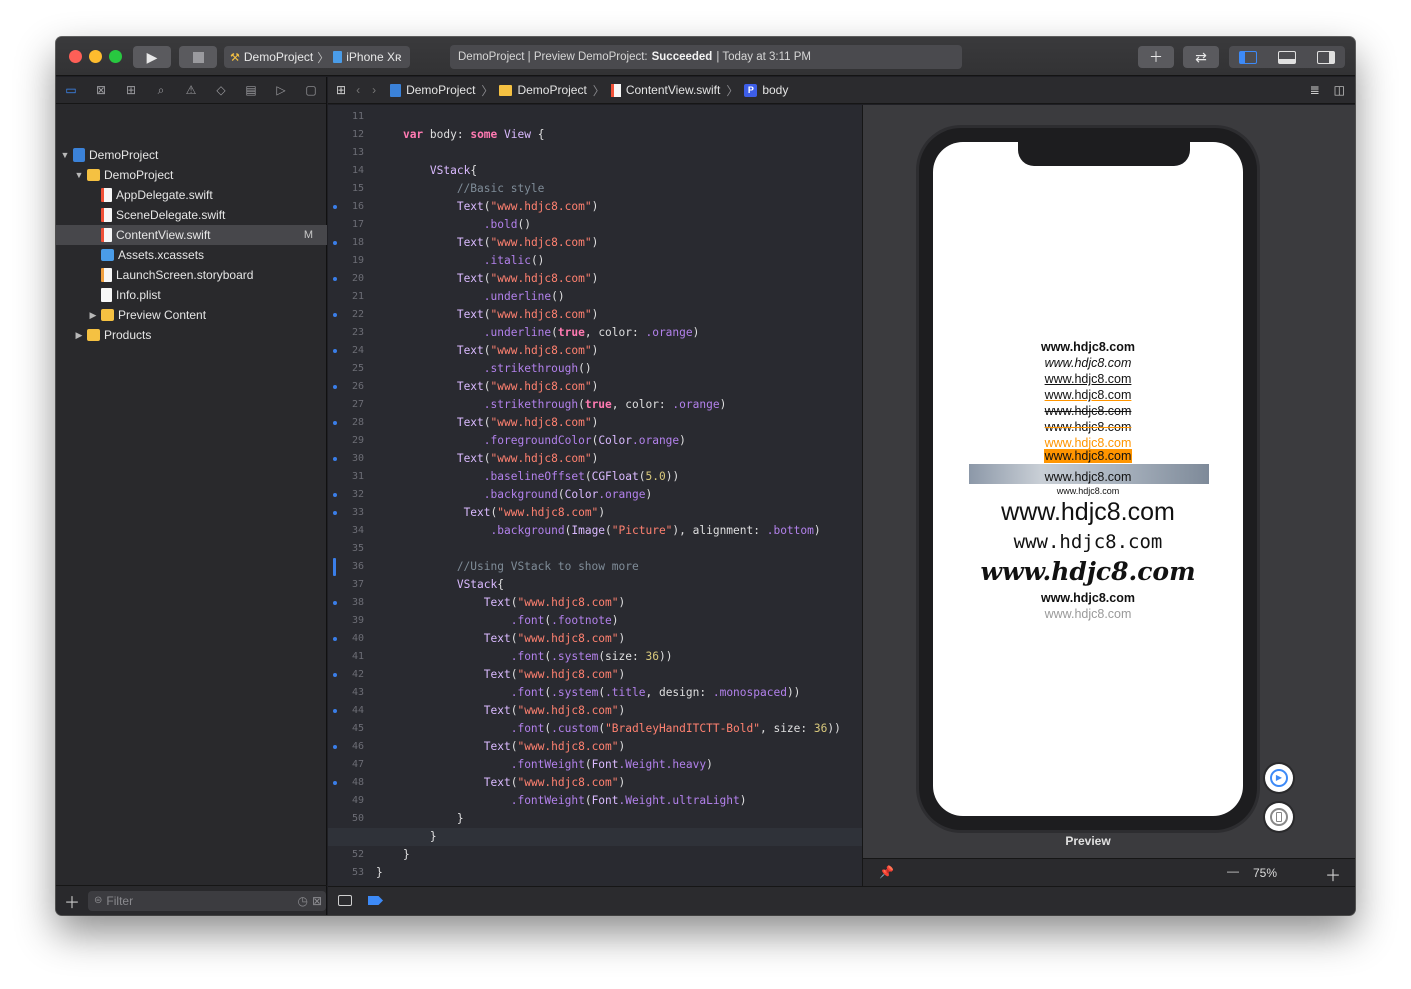  What do you see at coordinates (191, 255) in the screenshot?
I see `tree-item-assets: Assets.xcassets` at bounding box center [191, 255].